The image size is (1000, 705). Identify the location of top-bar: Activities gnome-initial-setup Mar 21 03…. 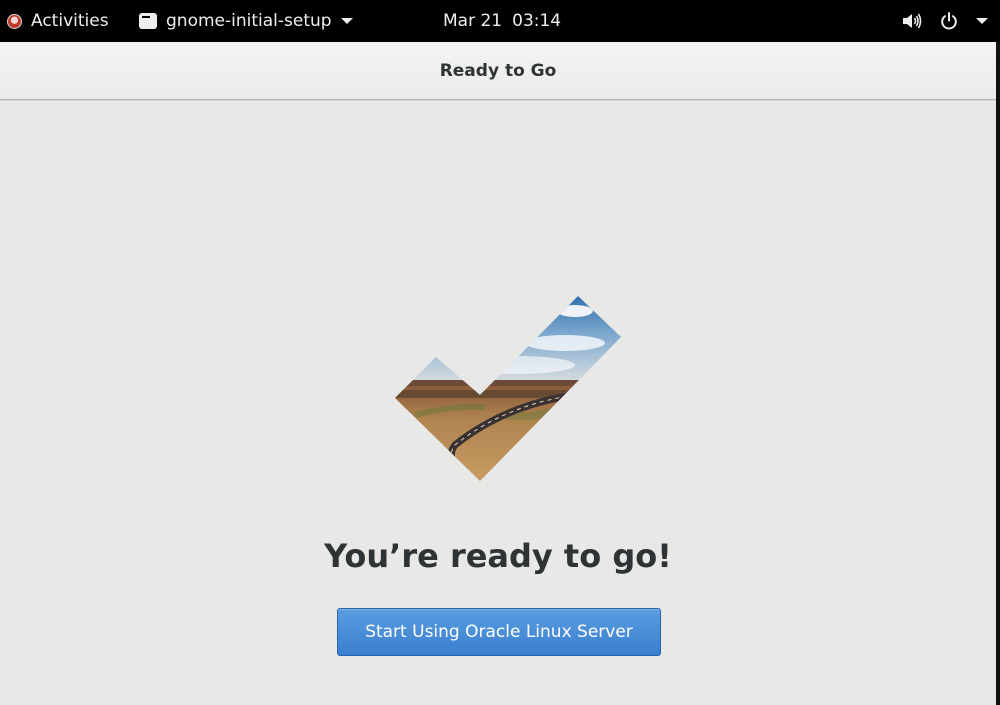
(500, 21).